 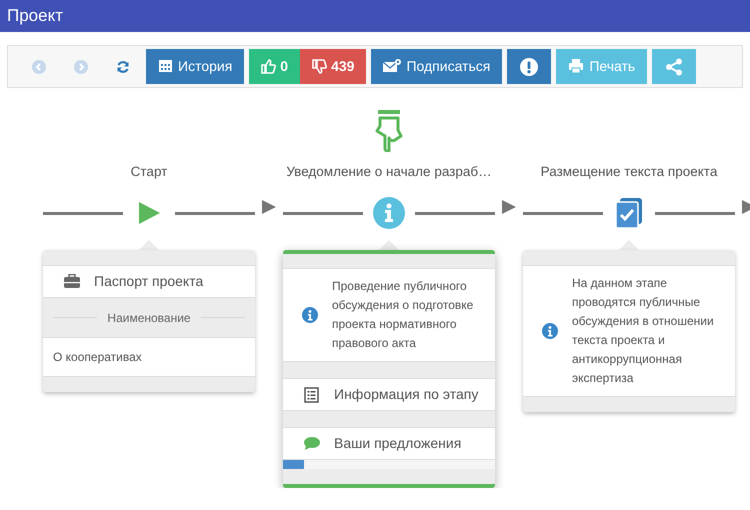 What do you see at coordinates (436, 66) in the screenshot?
I see `subscribe-button: Подписаться` at bounding box center [436, 66].